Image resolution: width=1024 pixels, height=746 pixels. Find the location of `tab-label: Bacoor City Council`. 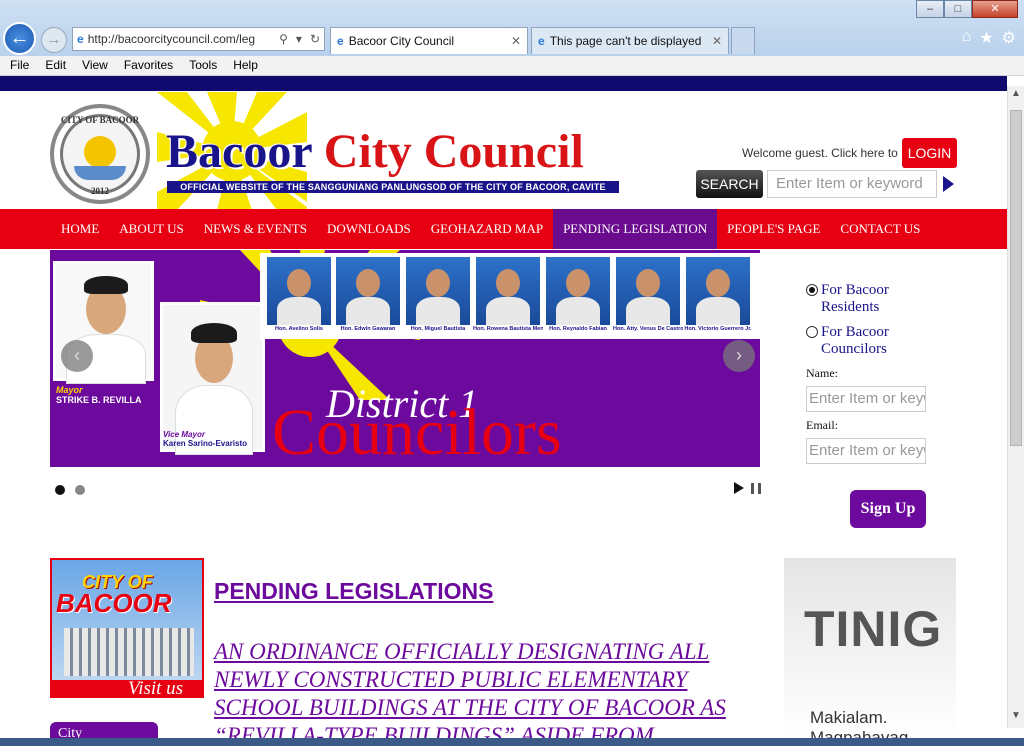

tab-label: Bacoor City Council is located at coordinates (401, 41).